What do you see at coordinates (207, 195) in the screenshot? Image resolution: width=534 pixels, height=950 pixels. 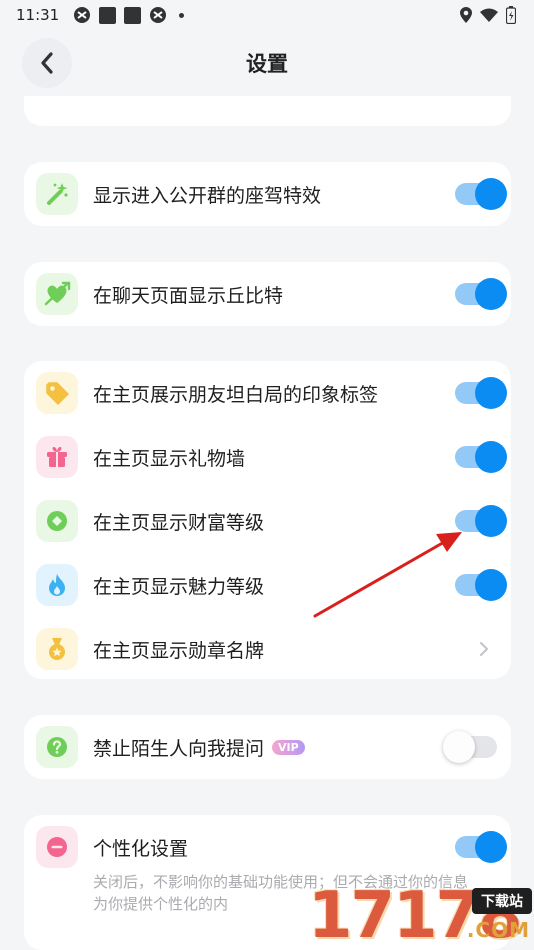 I see `setting-label: 显示进入公开群的座驾特效` at bounding box center [207, 195].